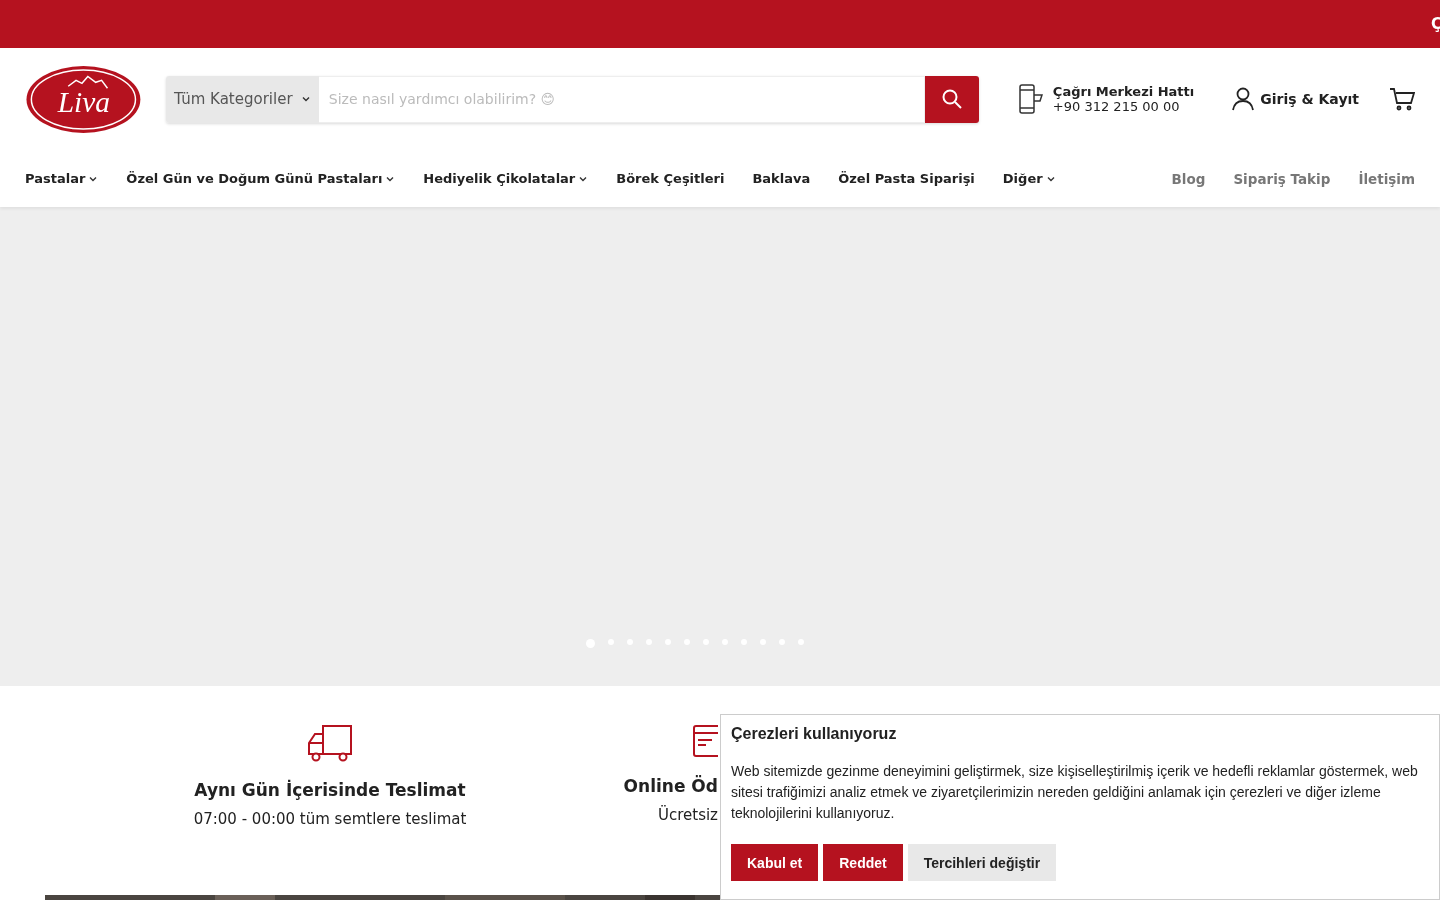 The width and height of the screenshot is (1440, 900). What do you see at coordinates (1188, 178) in the screenshot?
I see `nav-link: Blog` at bounding box center [1188, 178].